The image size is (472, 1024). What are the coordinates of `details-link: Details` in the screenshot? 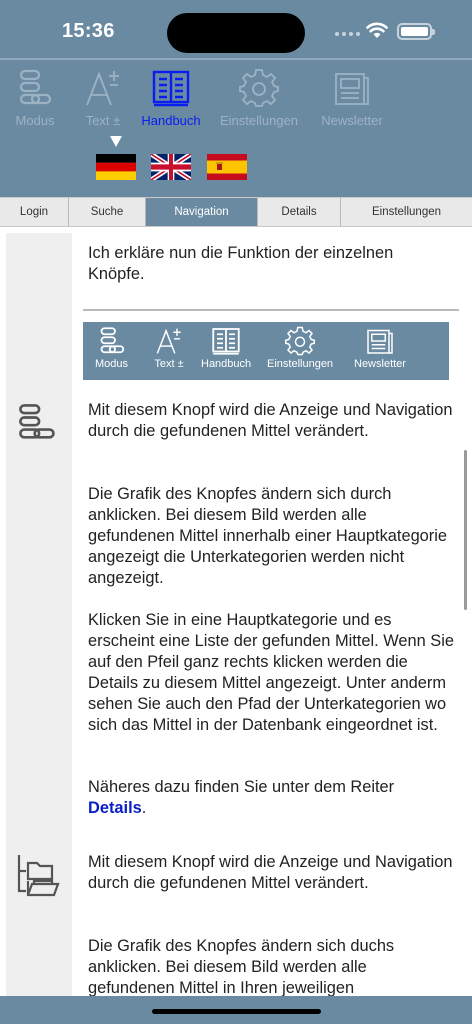 It's located at (115, 808).